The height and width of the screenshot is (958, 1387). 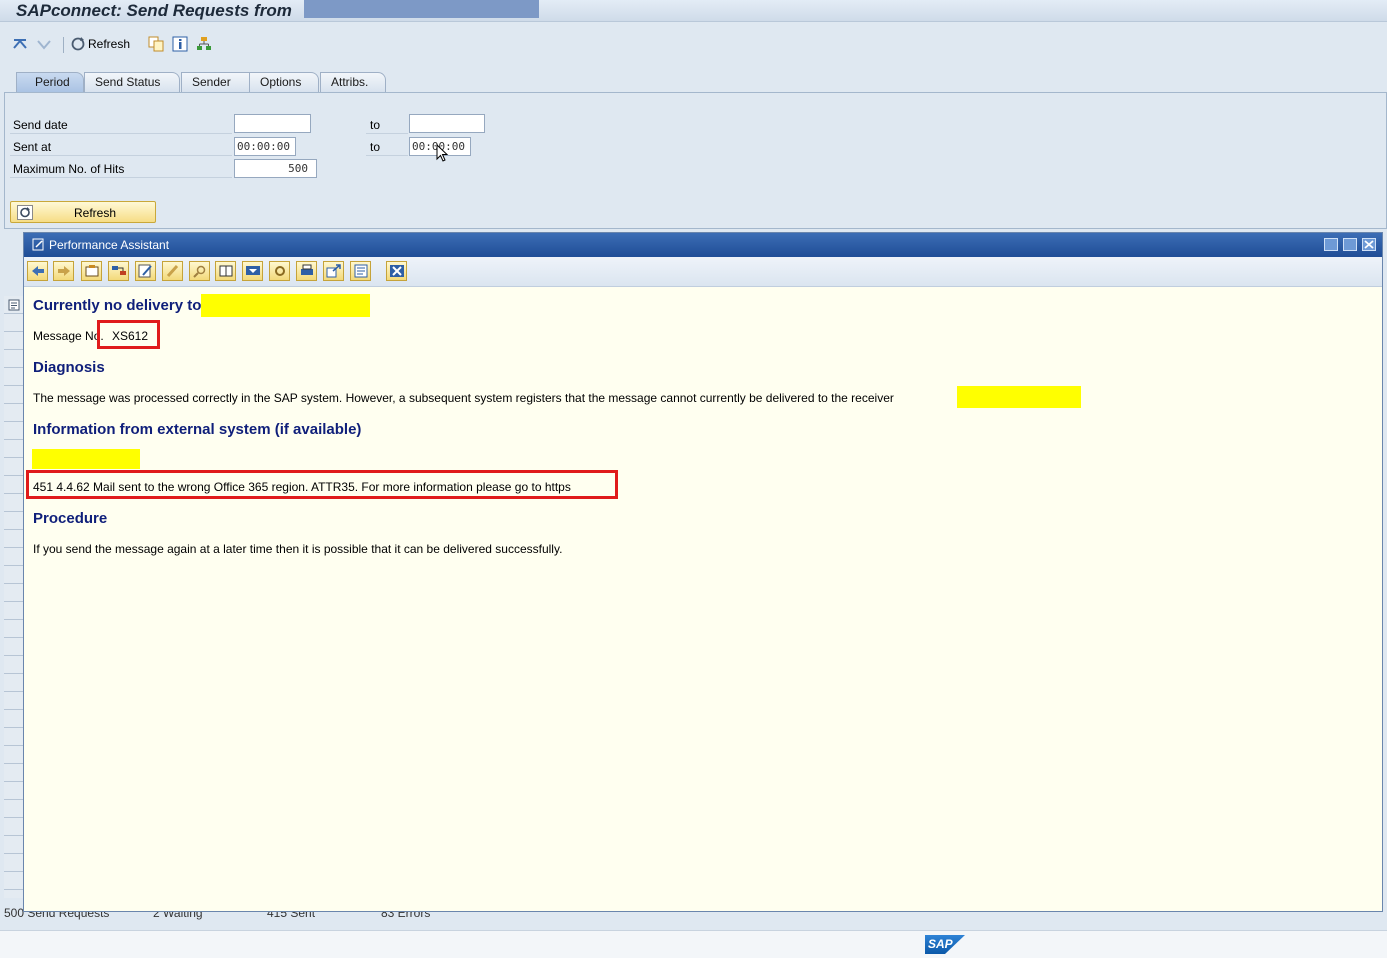 I want to click on hierarchy-icon, so click(x=204, y=44).